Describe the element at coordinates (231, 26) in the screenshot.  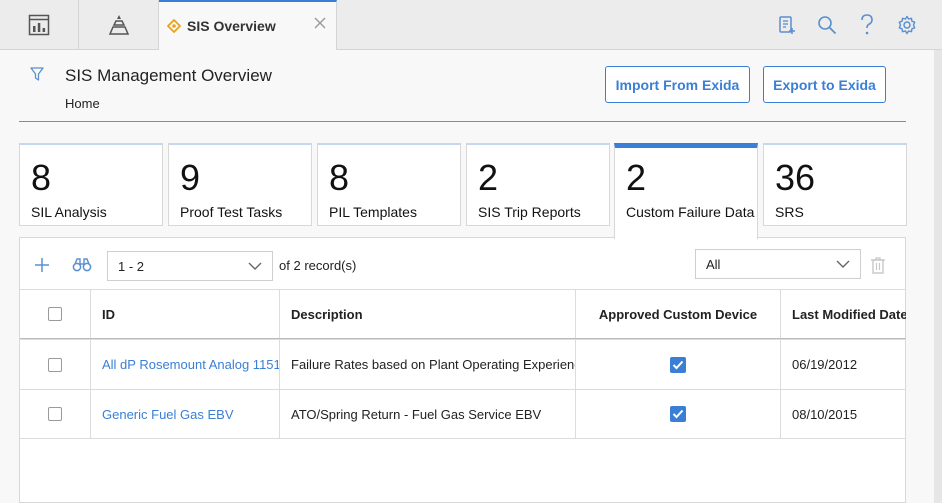
I see `tab-label: SIS Overview` at that location.